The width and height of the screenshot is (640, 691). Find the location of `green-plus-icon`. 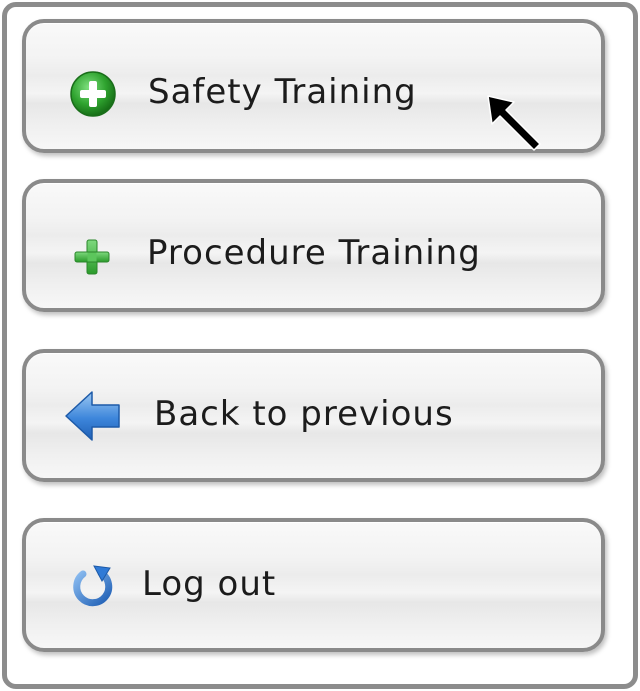

green-plus-icon is located at coordinates (92, 257).